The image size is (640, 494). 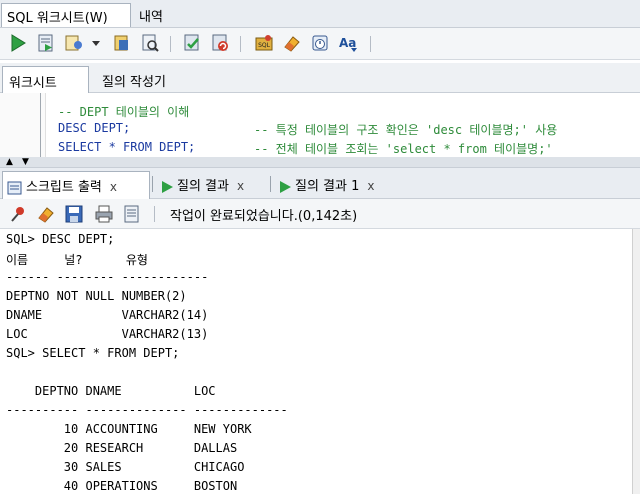 I want to click on output-line: 30 SALES CHICAGO, so click(x=125, y=467).